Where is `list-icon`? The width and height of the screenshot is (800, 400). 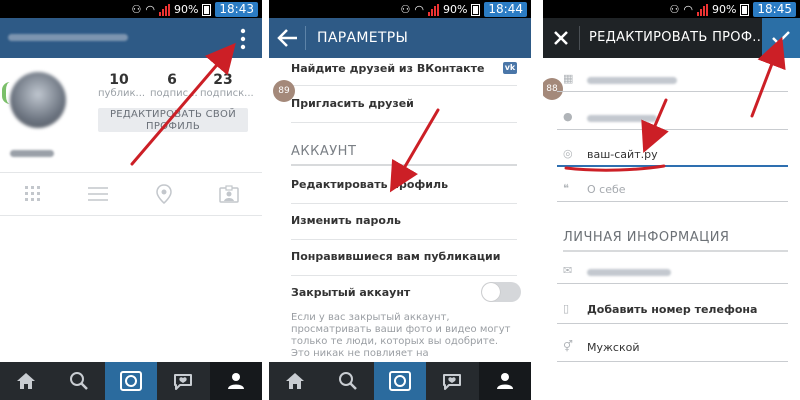
list-icon is located at coordinates (99, 194).